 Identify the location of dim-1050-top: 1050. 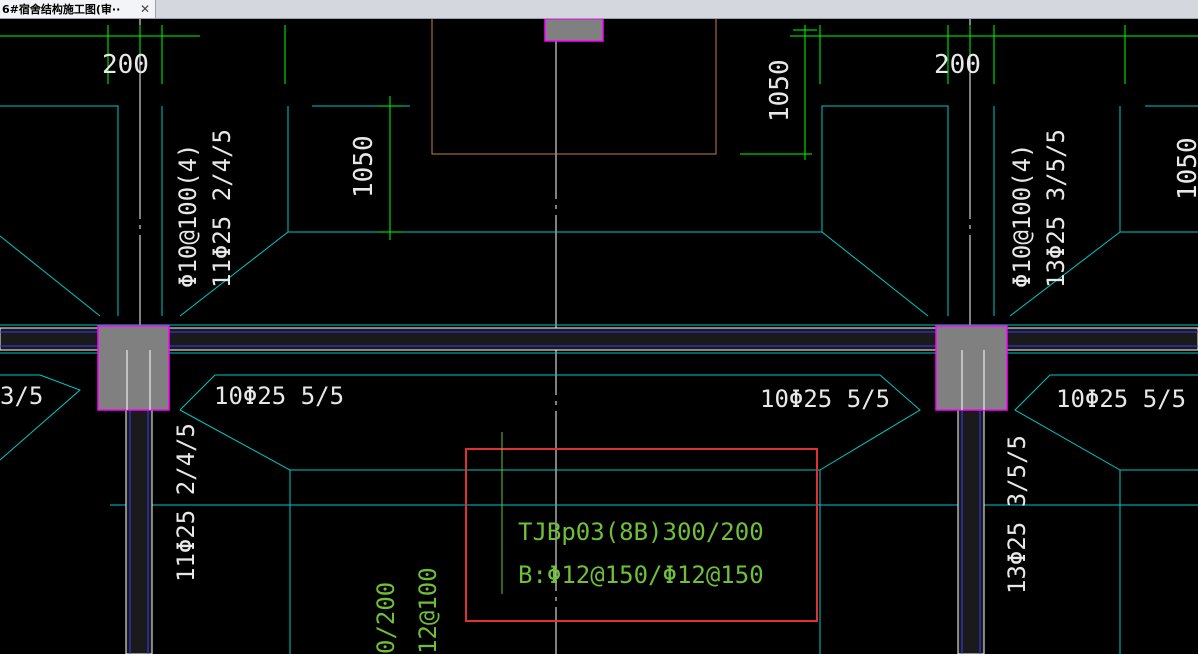
(780, 90).